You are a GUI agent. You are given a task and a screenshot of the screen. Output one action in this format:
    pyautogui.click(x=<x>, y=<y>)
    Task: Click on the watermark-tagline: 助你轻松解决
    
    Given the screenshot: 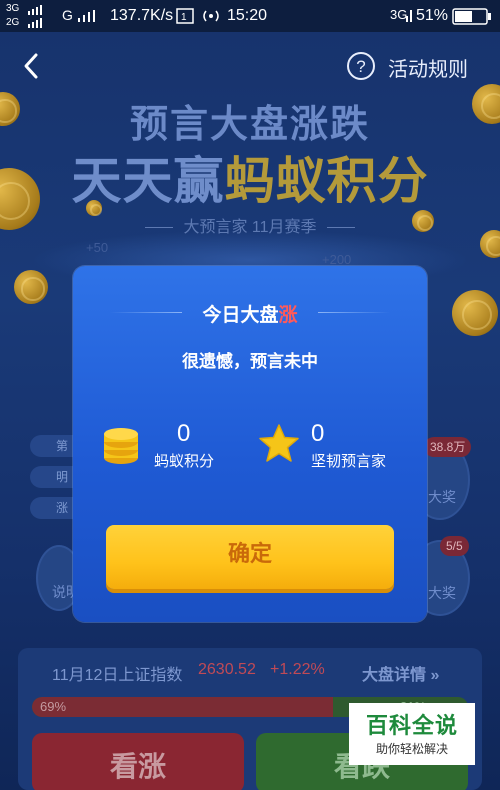 What is the action you would take?
    pyautogui.click(x=411, y=749)
    